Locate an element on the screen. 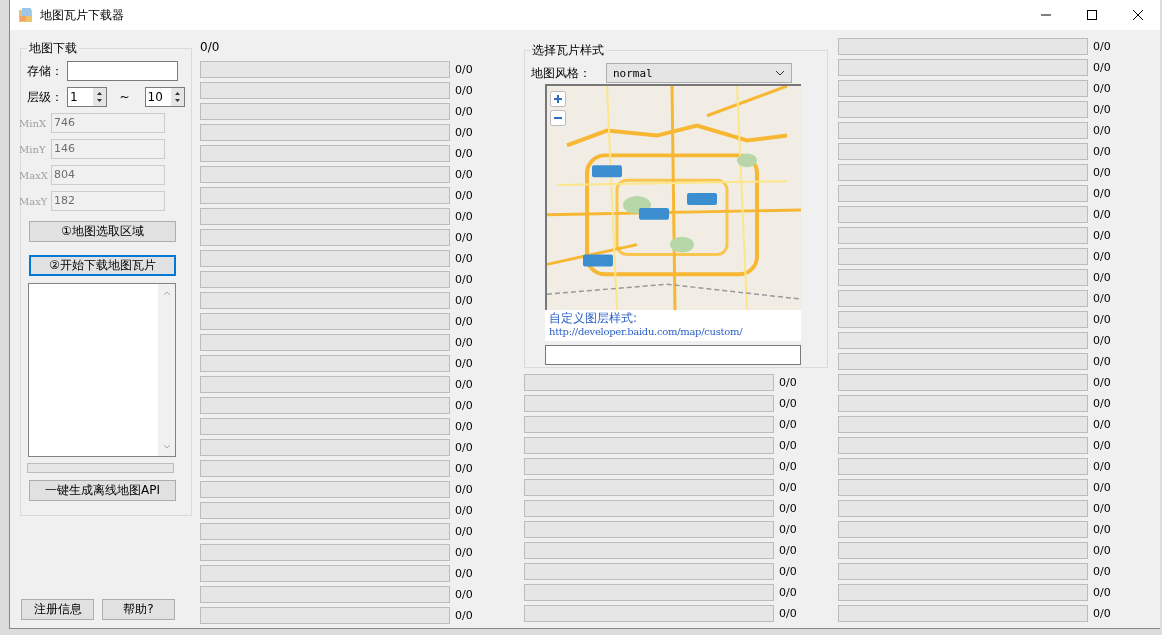 Image resolution: width=1162 pixels, height=635 pixels. bound-label: MinY is located at coordinates (33, 149).